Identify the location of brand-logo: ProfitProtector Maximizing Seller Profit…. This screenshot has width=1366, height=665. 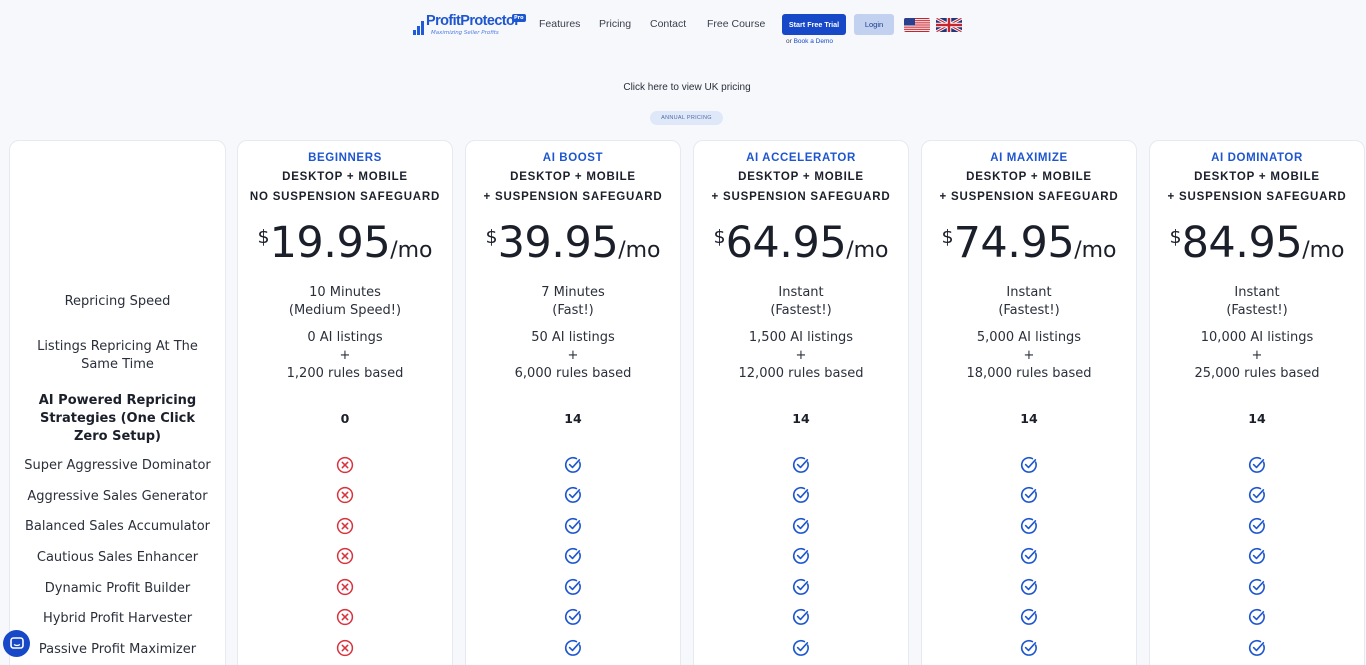
(469, 26).